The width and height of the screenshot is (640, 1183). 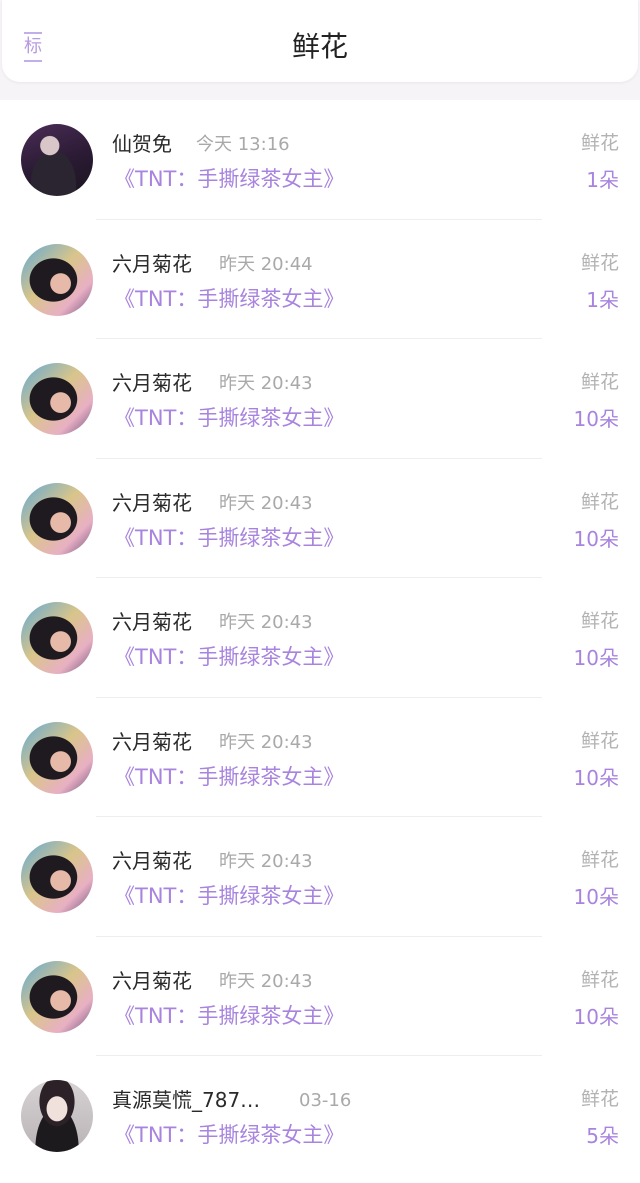 I want to click on page-title: 鲜花, so click(x=319, y=46).